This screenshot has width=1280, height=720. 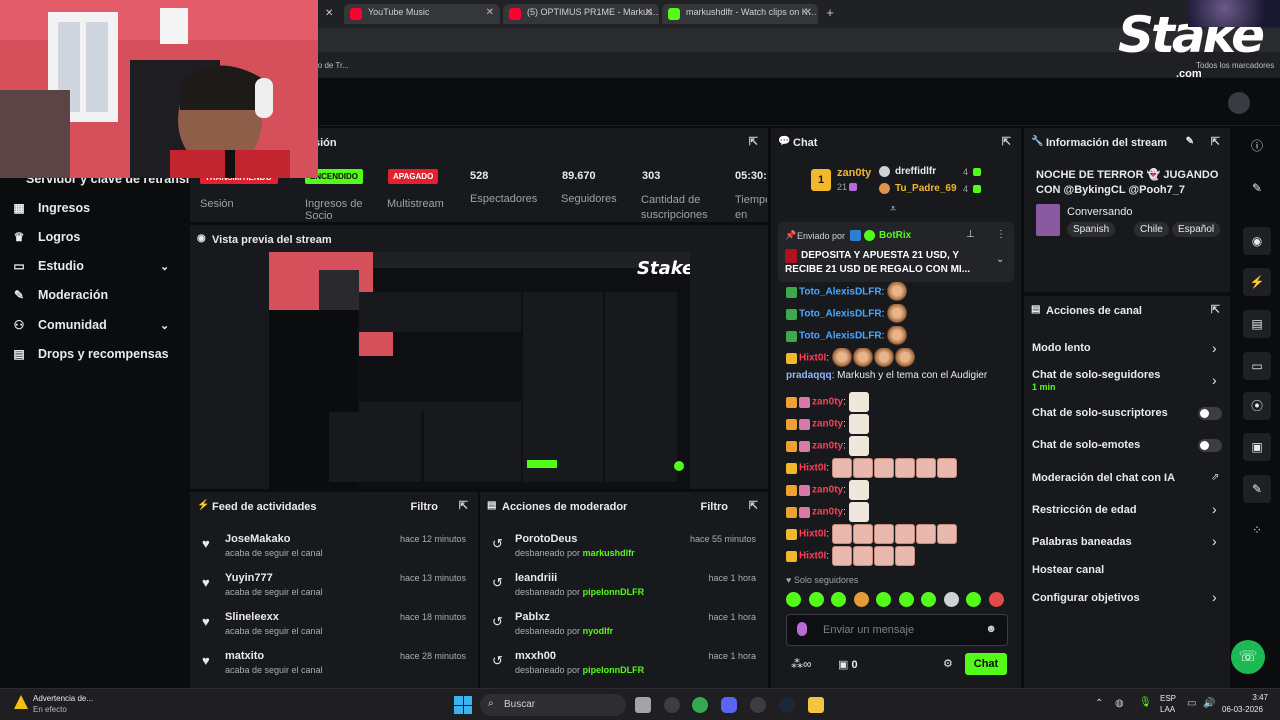 I want to click on user-name: leandriii, so click(x=536, y=578).